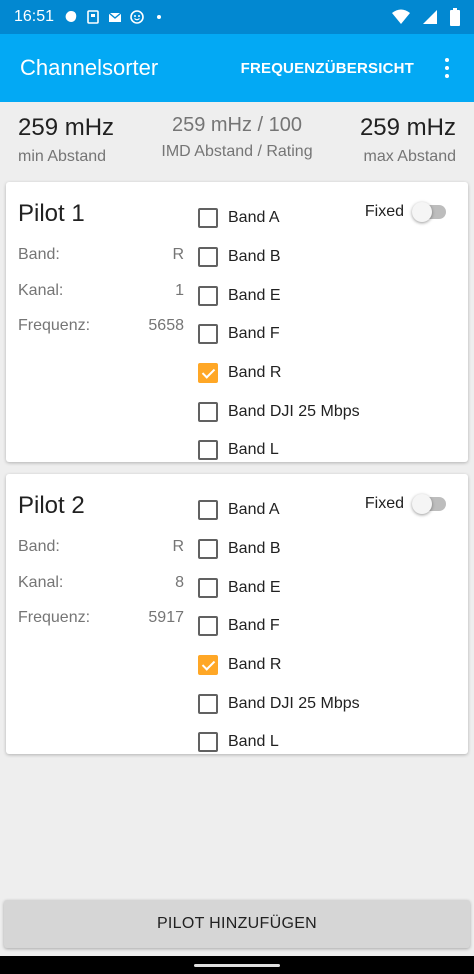 Image resolution: width=474 pixels, height=974 pixels. What do you see at coordinates (179, 582) in the screenshot?
I see `kanal-value: 8` at bounding box center [179, 582].